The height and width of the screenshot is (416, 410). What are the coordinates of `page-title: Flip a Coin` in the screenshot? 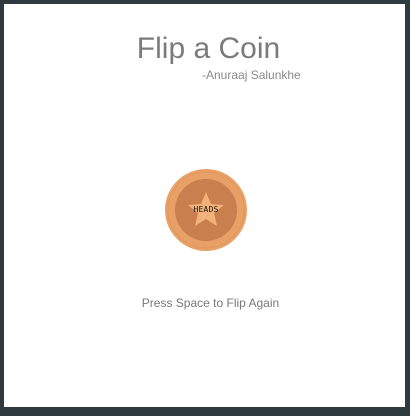 It's located at (208, 48).